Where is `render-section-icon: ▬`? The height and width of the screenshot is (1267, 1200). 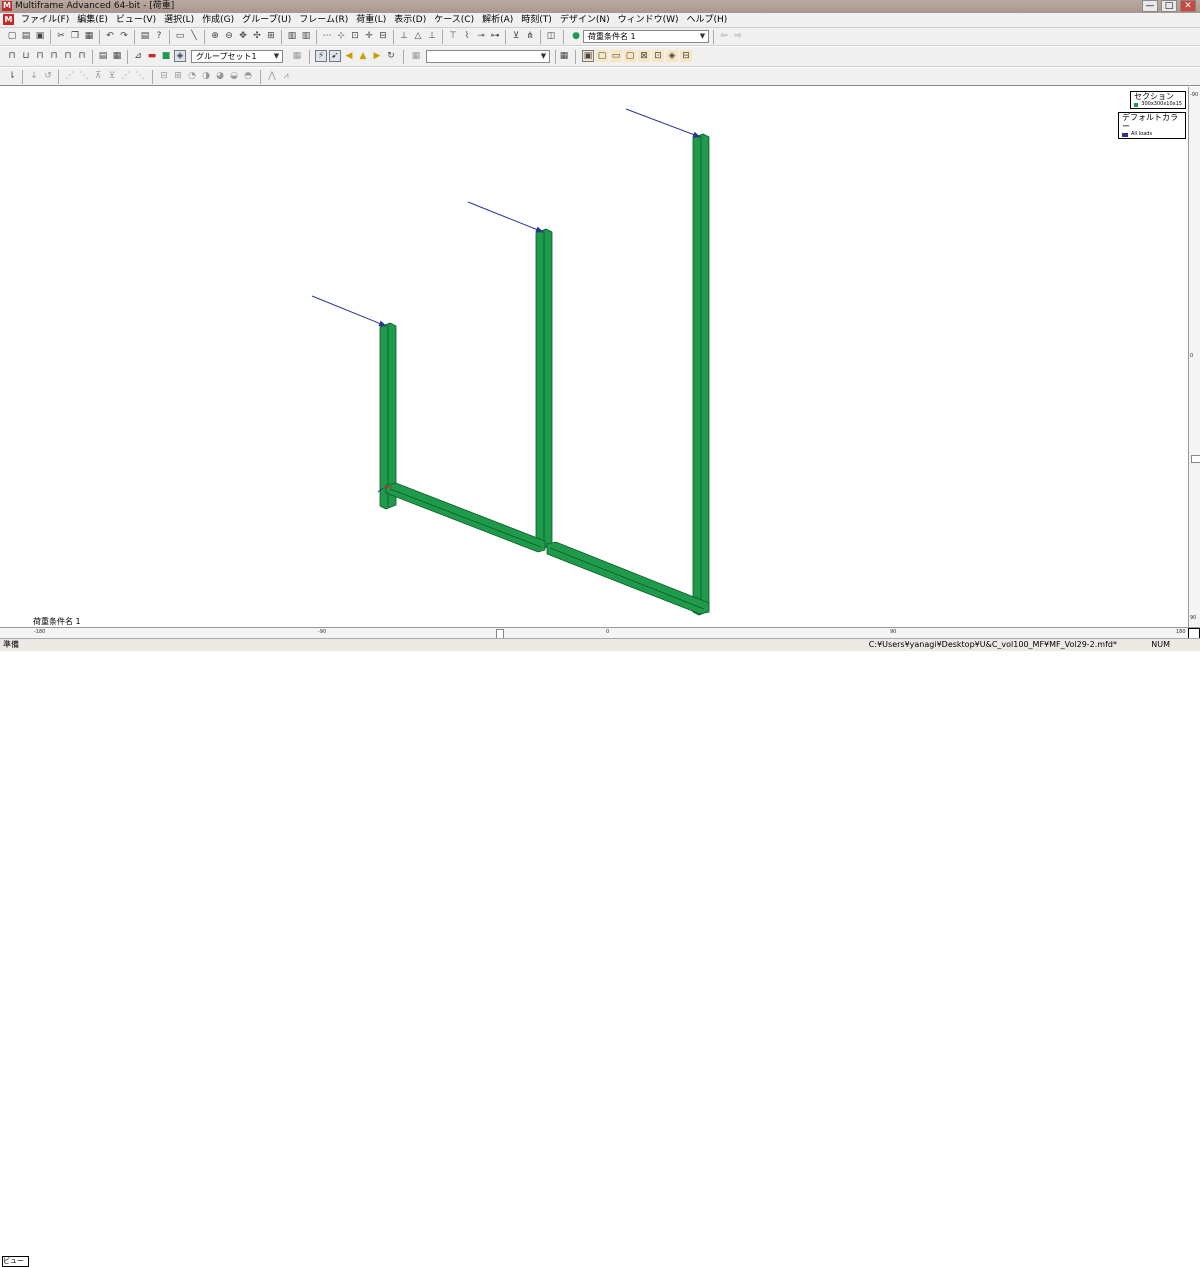
render-section-icon: ▬ is located at coordinates (152, 56).